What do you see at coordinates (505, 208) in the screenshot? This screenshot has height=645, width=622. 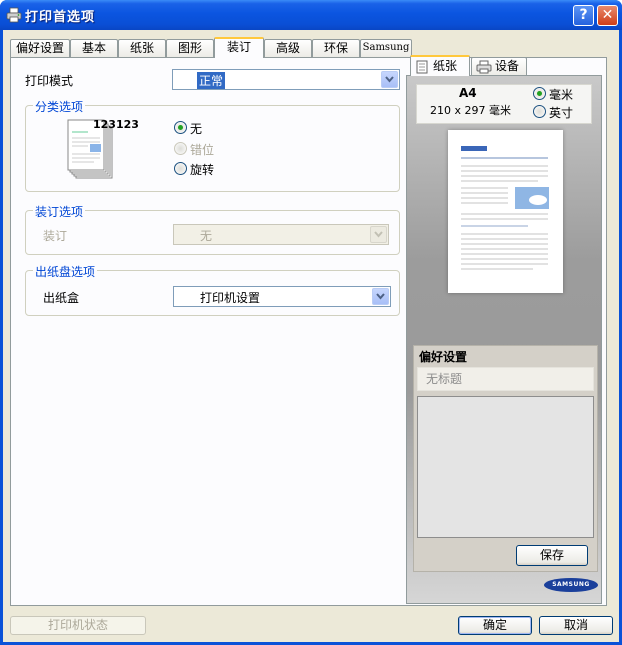 I see `page-preview-content` at bounding box center [505, 208].